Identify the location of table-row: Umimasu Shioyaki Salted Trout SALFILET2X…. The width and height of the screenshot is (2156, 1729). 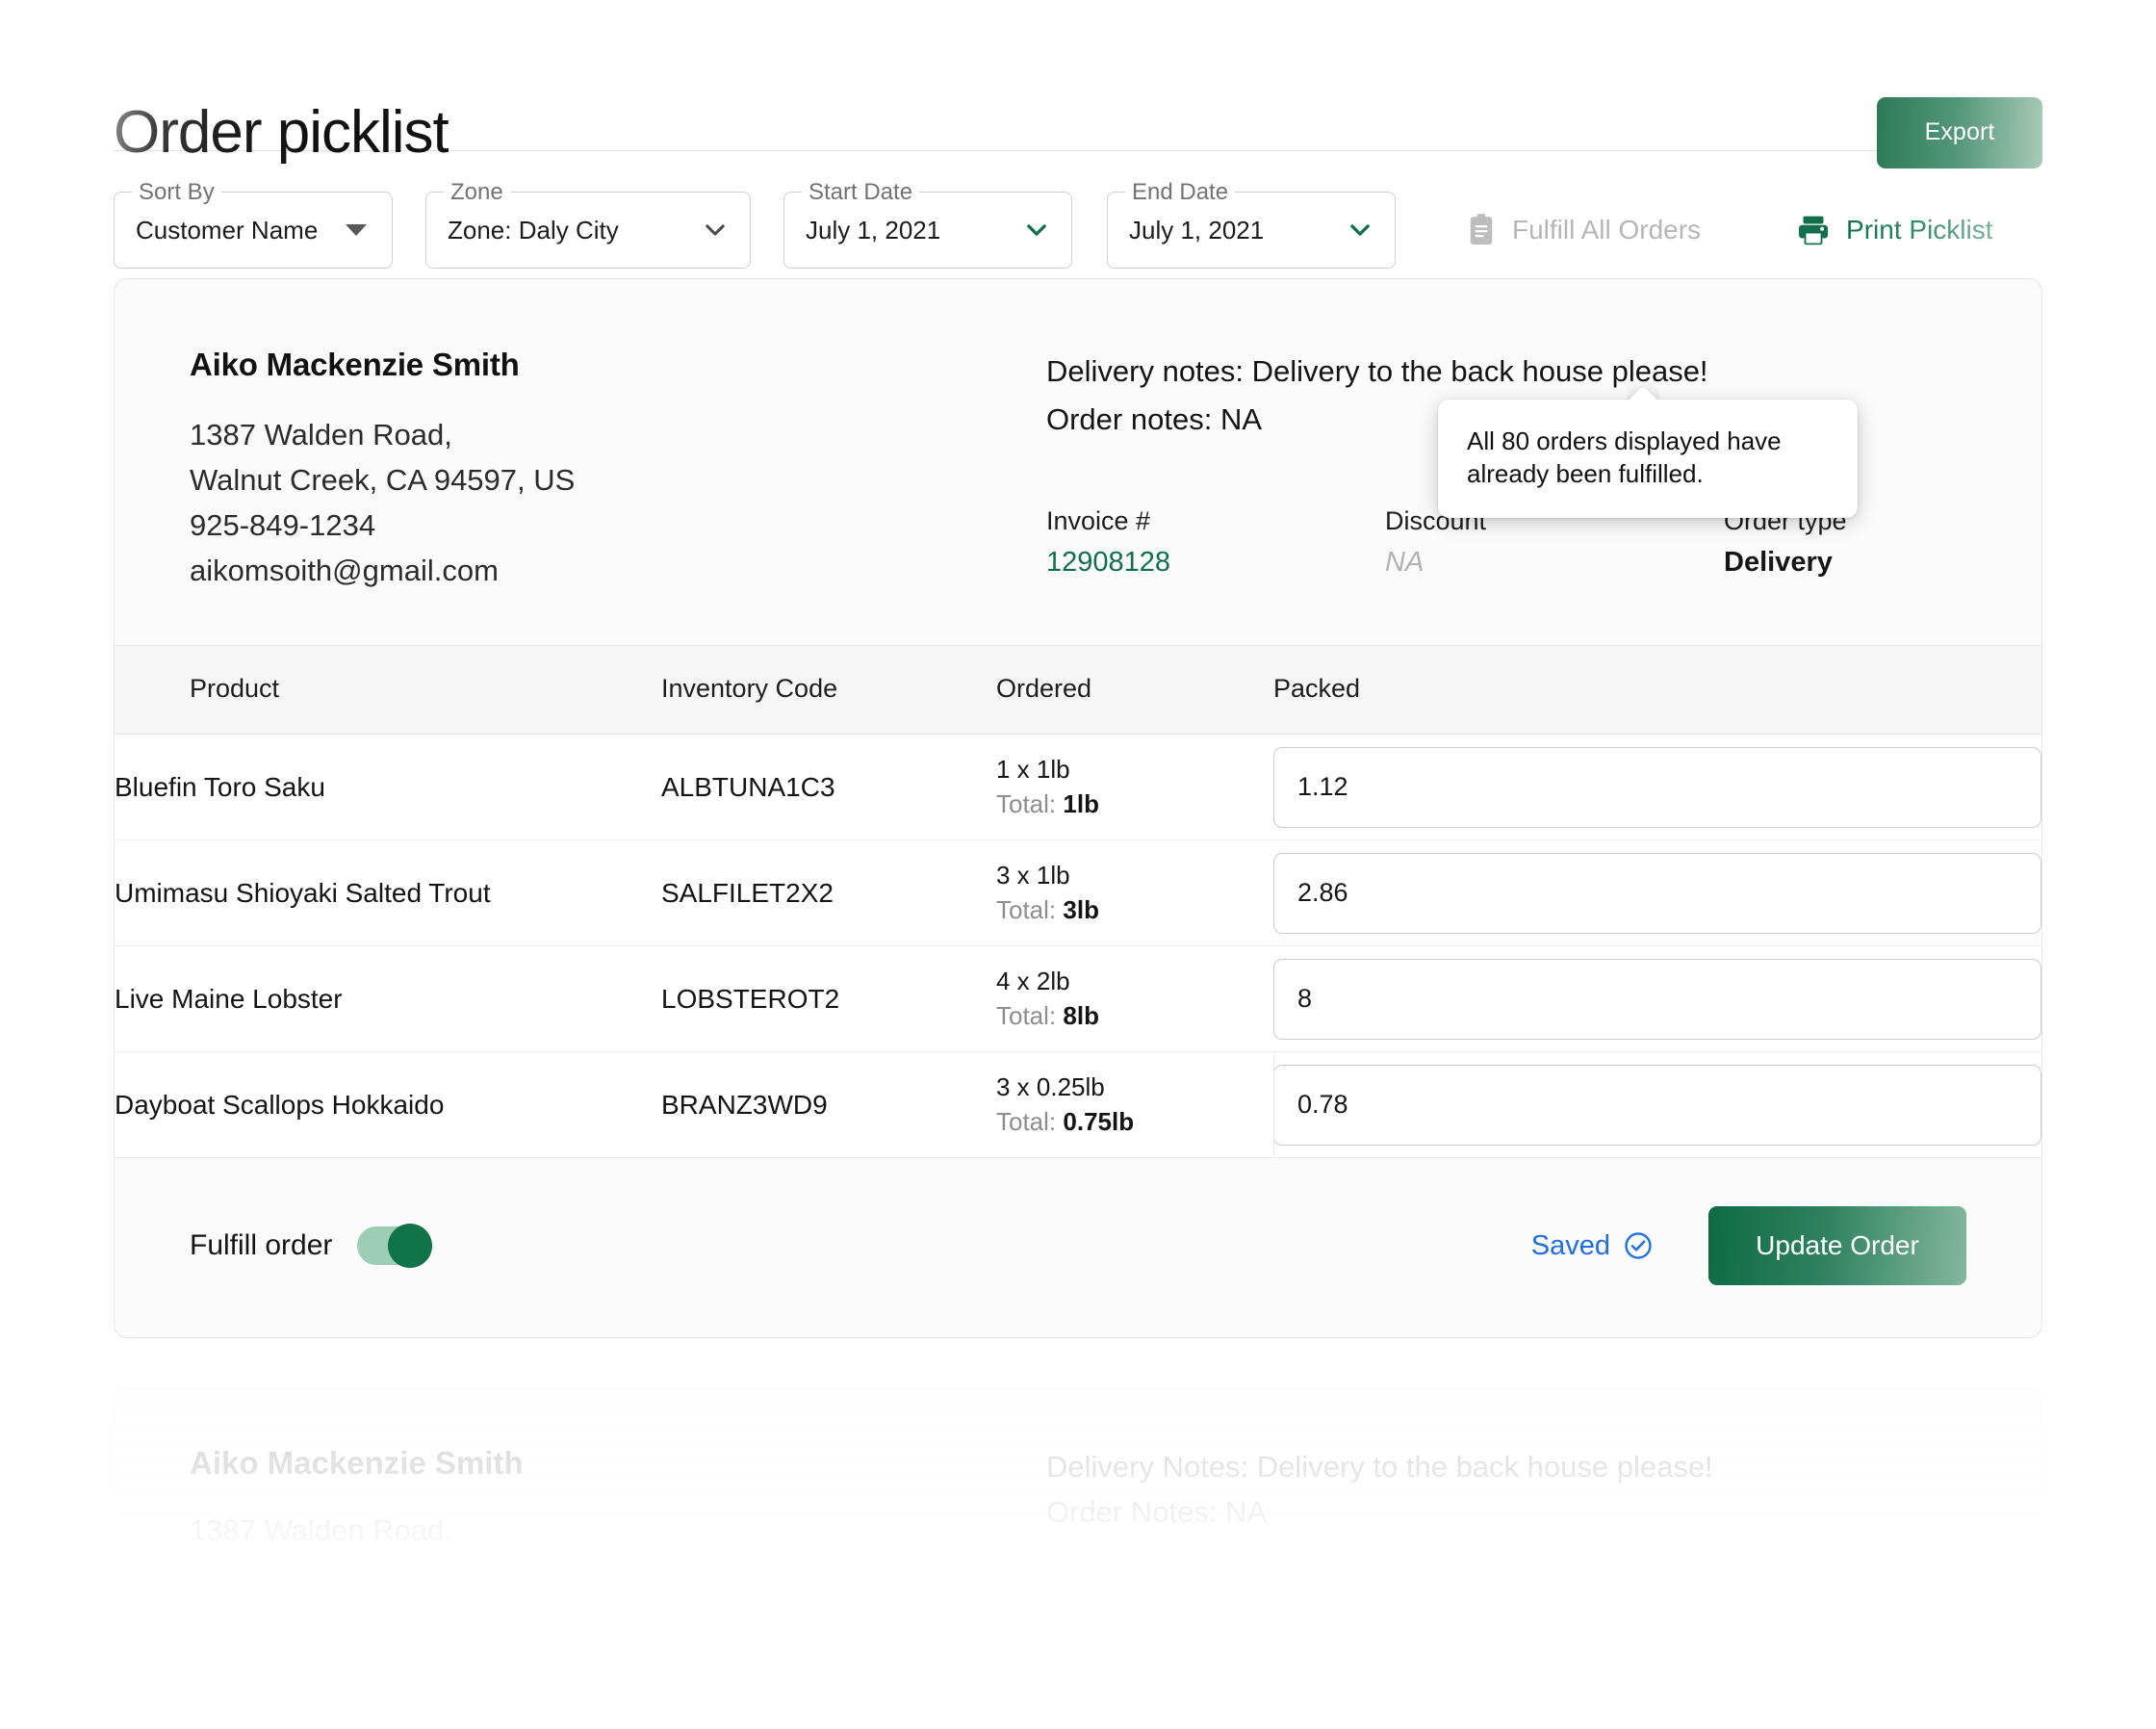
(1078, 893).